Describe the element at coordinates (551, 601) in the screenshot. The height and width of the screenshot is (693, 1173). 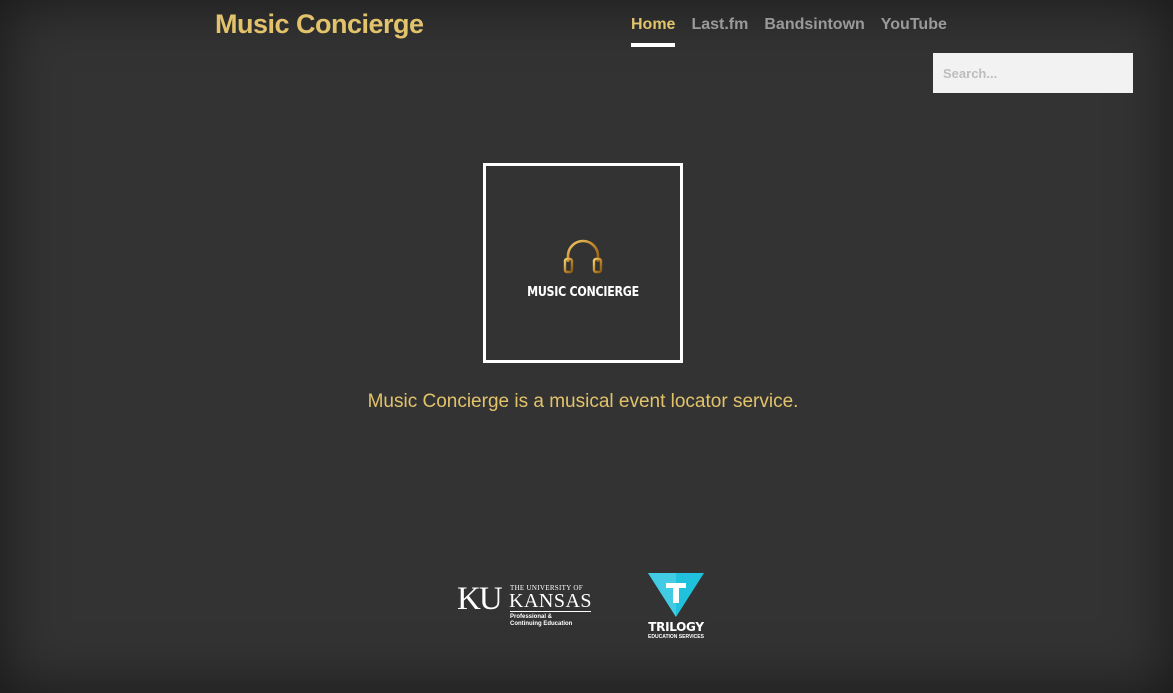
I see `ku-line2: KANSAS` at that location.